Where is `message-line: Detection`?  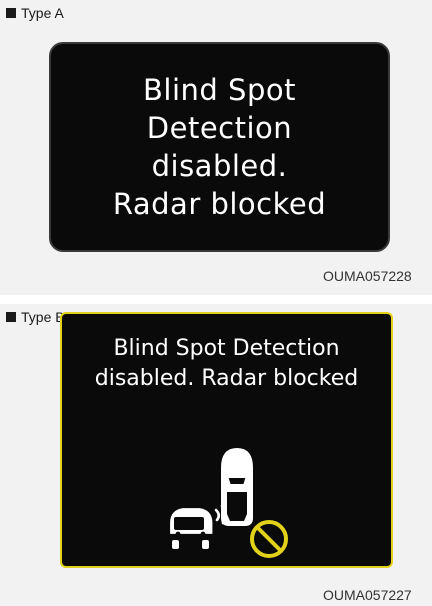 message-line: Detection is located at coordinates (219, 128).